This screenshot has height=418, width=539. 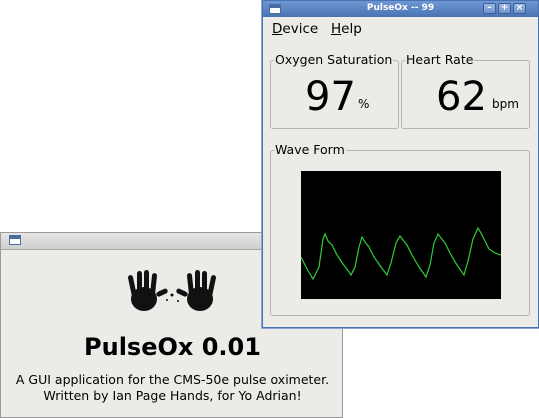 I want to click on heart-rate-label: Heart Rate, so click(x=440, y=59).